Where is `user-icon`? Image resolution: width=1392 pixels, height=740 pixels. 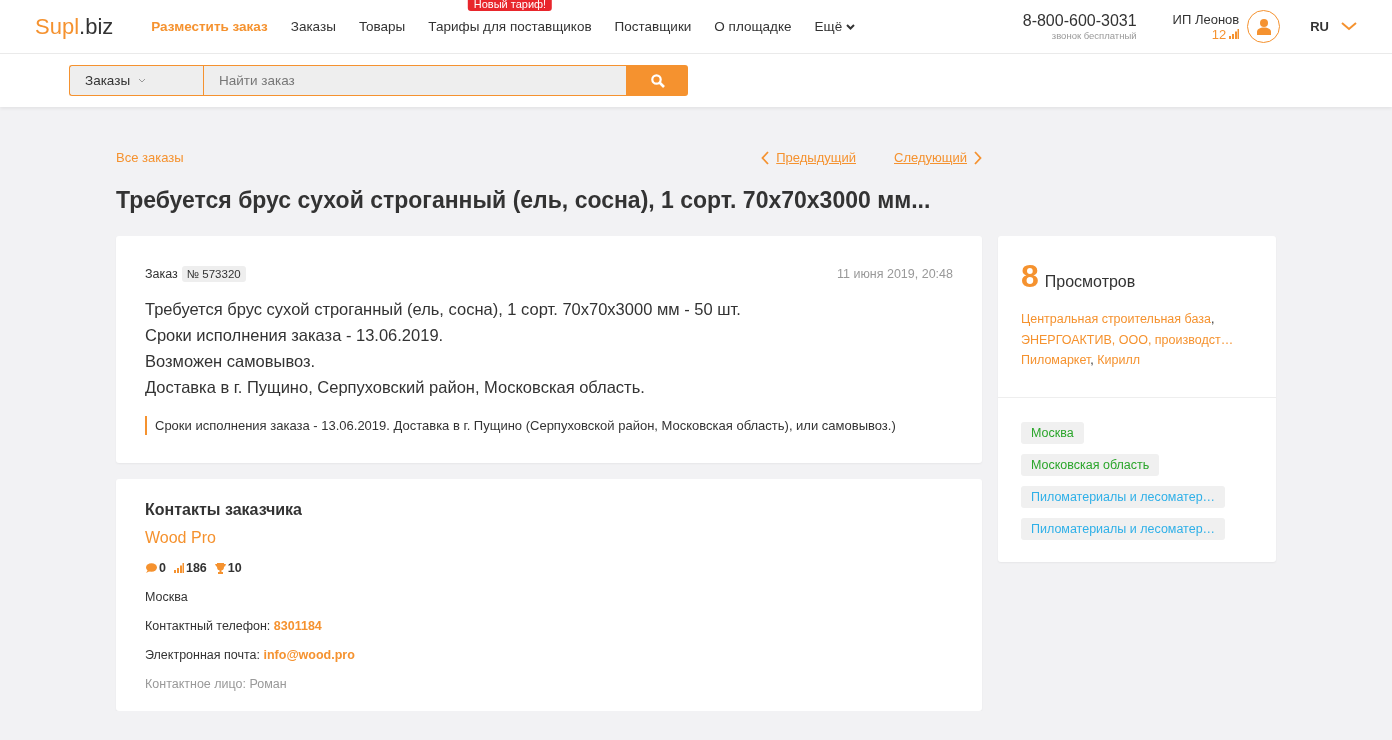
user-icon is located at coordinates (1263, 26).